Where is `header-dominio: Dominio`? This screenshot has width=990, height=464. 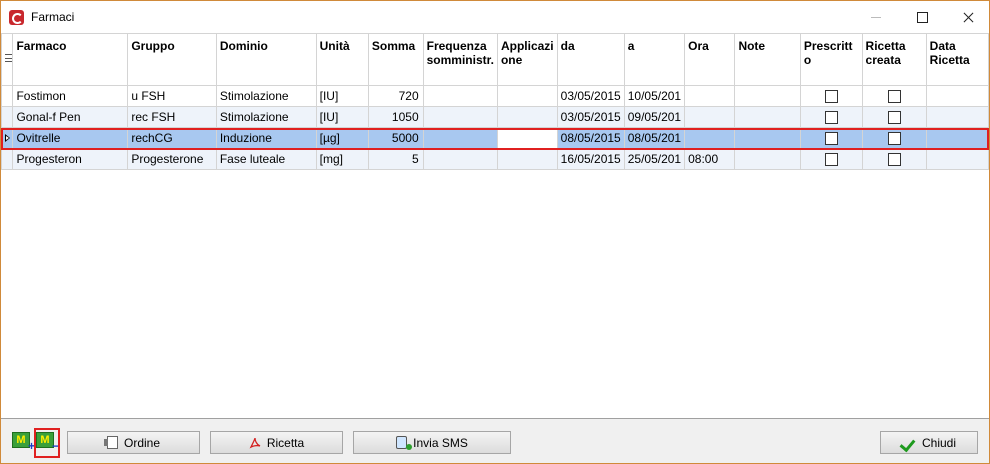
header-dominio: Dominio is located at coordinates (266, 59).